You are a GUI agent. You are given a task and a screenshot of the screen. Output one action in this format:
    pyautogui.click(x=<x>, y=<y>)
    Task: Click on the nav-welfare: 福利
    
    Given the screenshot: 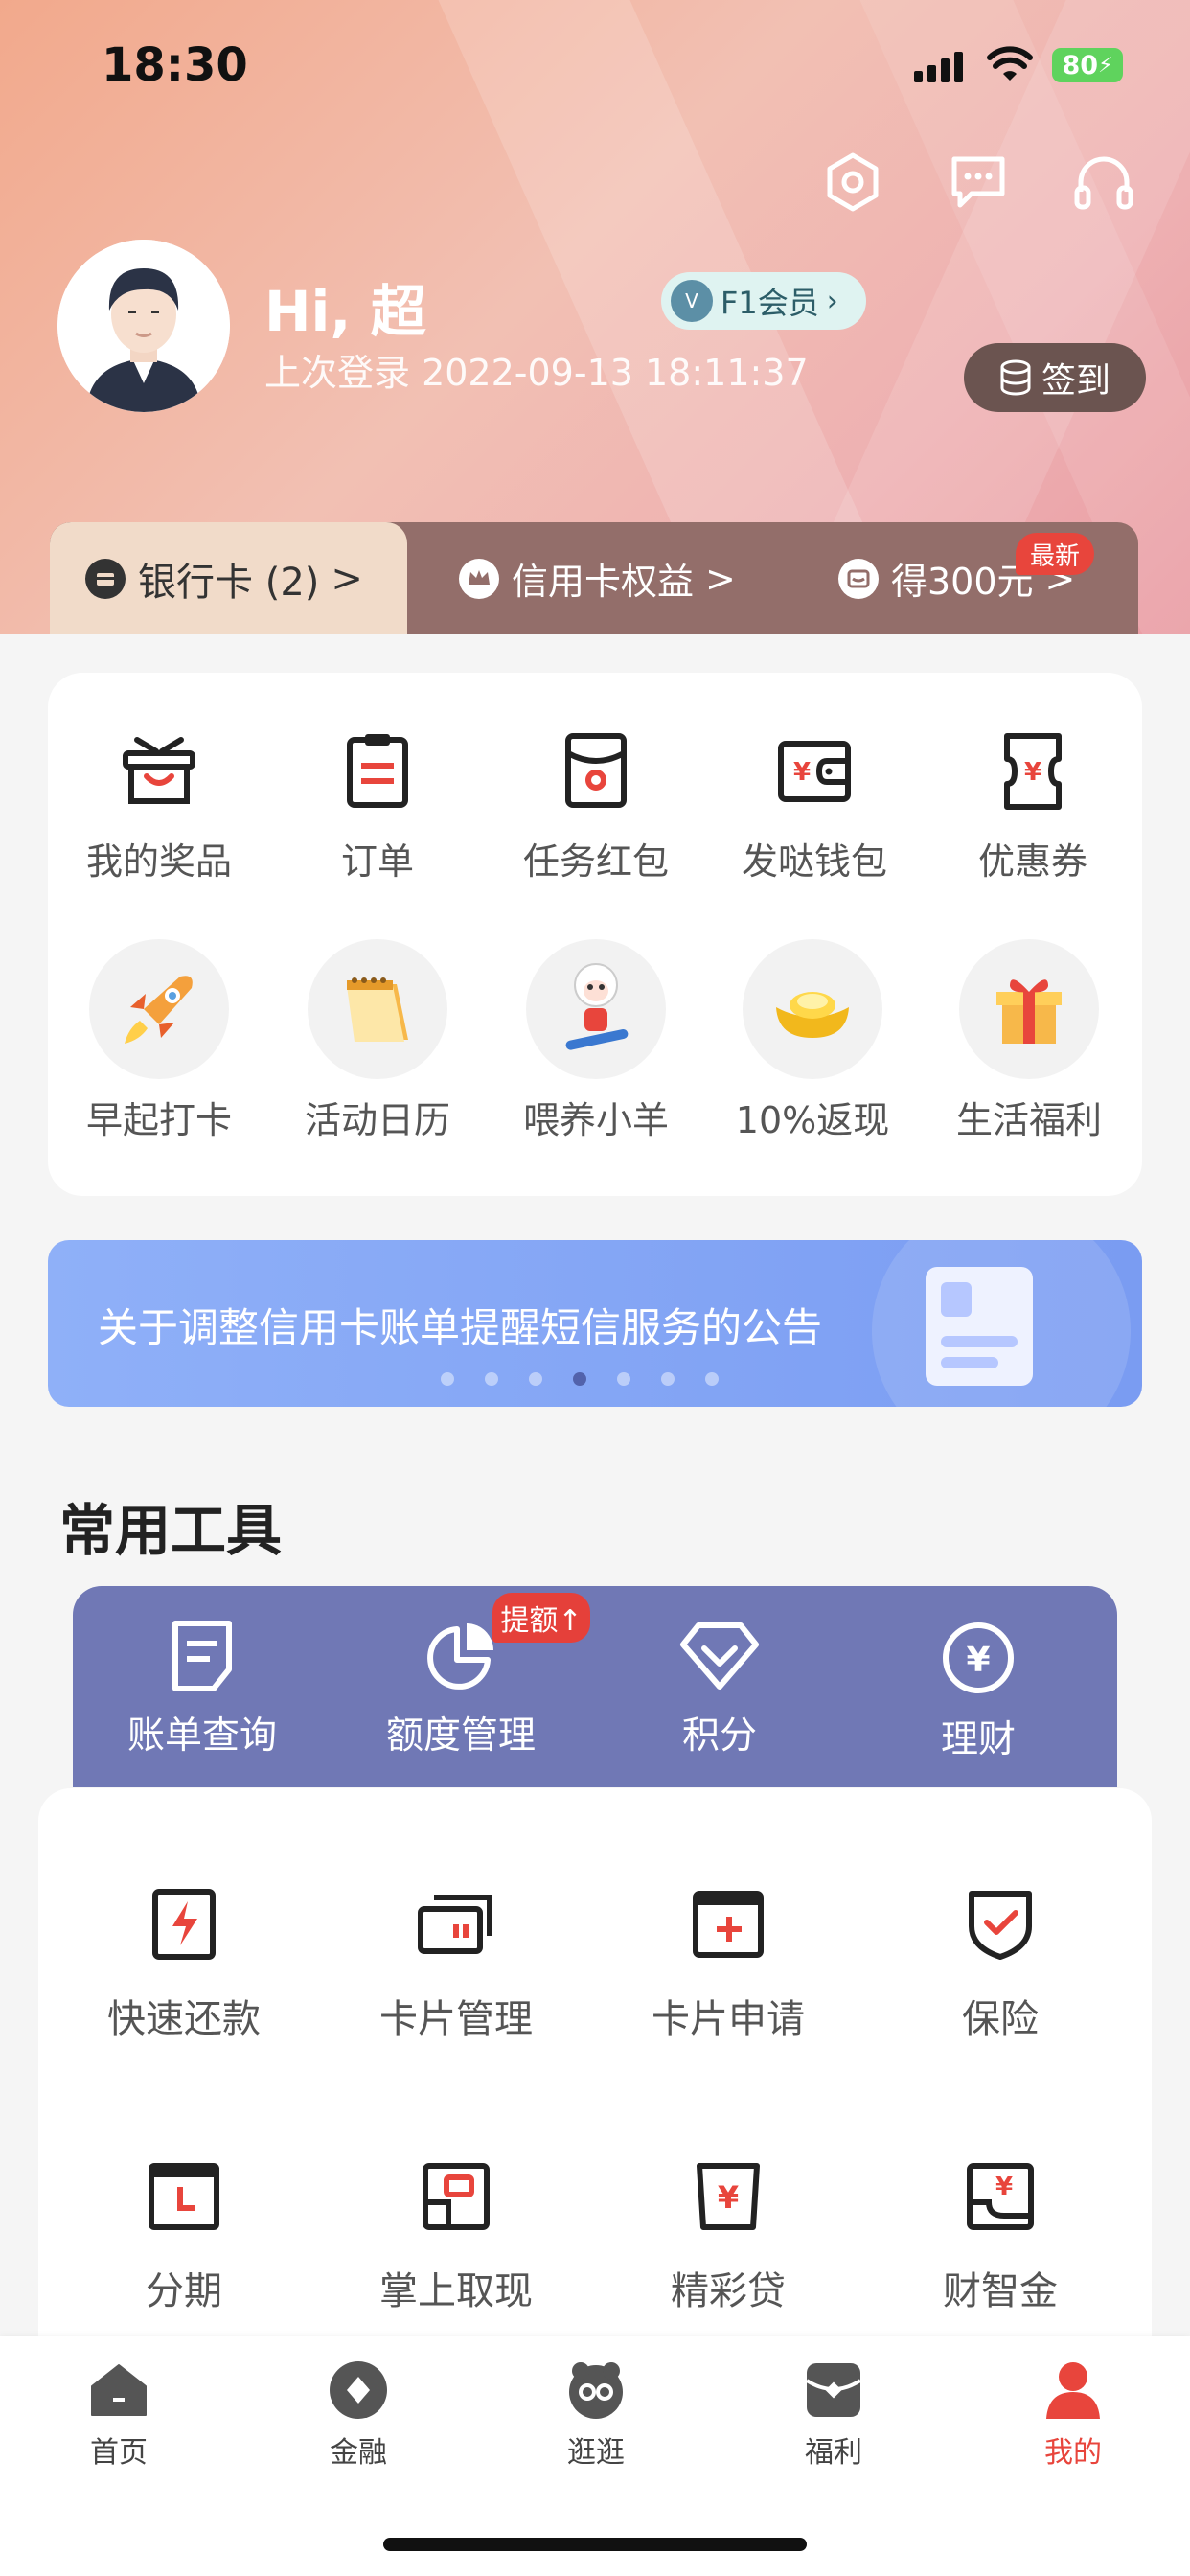 What is the action you would take?
    pyautogui.click(x=834, y=2415)
    